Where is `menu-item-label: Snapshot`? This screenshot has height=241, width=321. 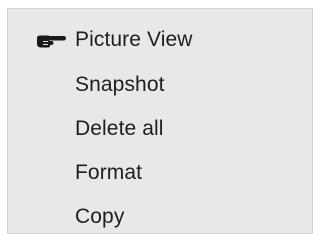
menu-item-label: Snapshot is located at coordinates (120, 84).